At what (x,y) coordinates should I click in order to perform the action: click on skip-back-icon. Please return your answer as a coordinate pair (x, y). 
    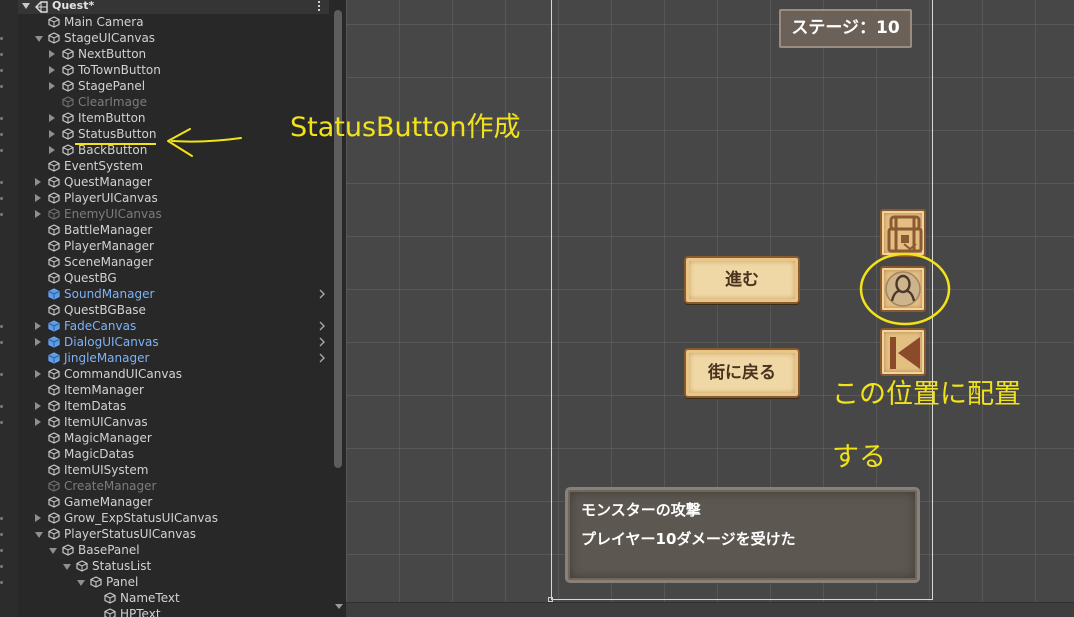
    Looking at the image, I should click on (905, 353).